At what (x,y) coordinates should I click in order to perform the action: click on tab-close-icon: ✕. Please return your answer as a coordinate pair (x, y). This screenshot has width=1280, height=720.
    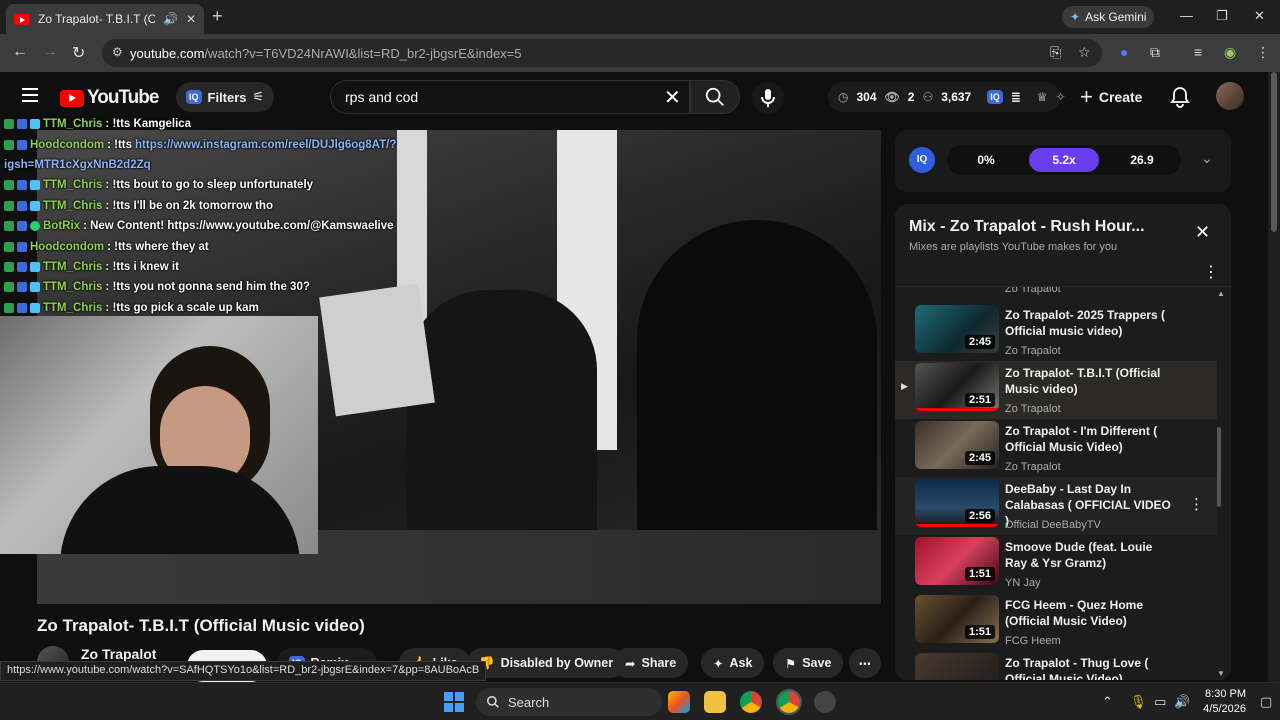
    Looking at the image, I should click on (191, 19).